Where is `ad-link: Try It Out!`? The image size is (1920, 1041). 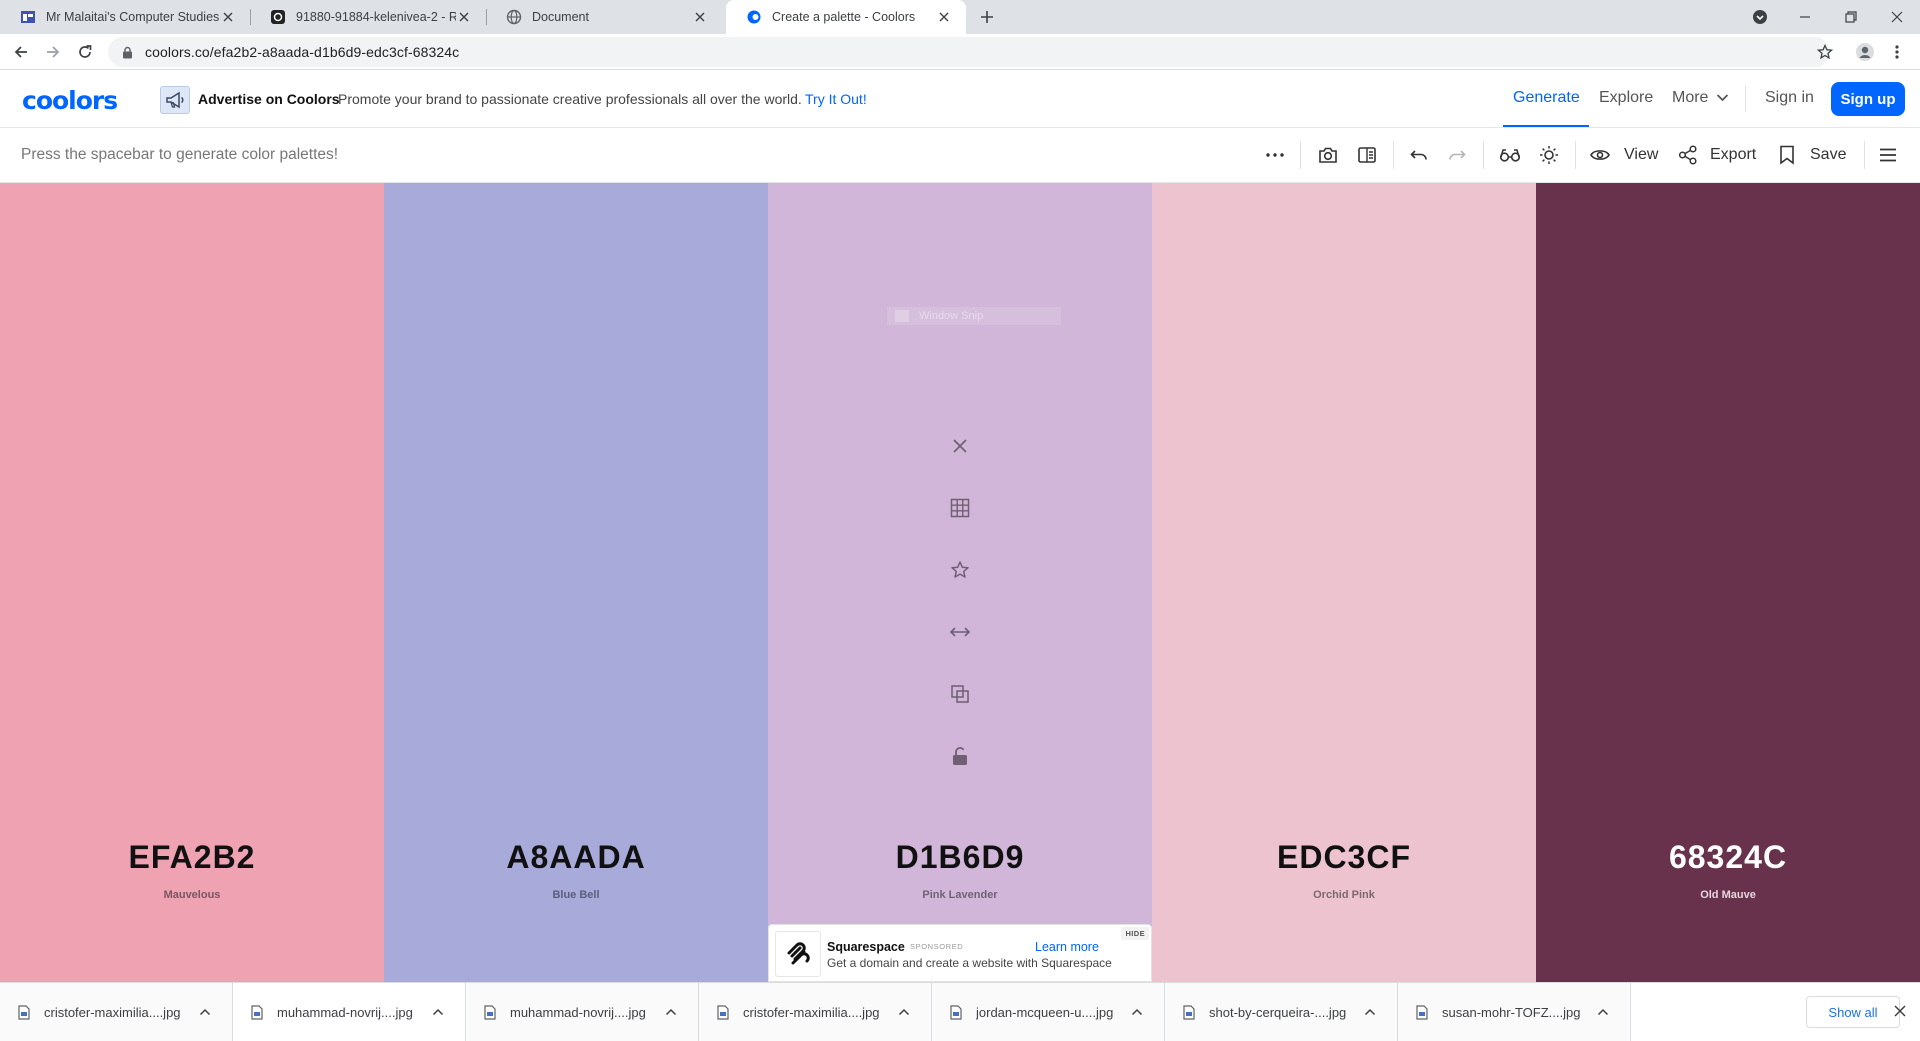 ad-link: Try It Out! is located at coordinates (836, 99).